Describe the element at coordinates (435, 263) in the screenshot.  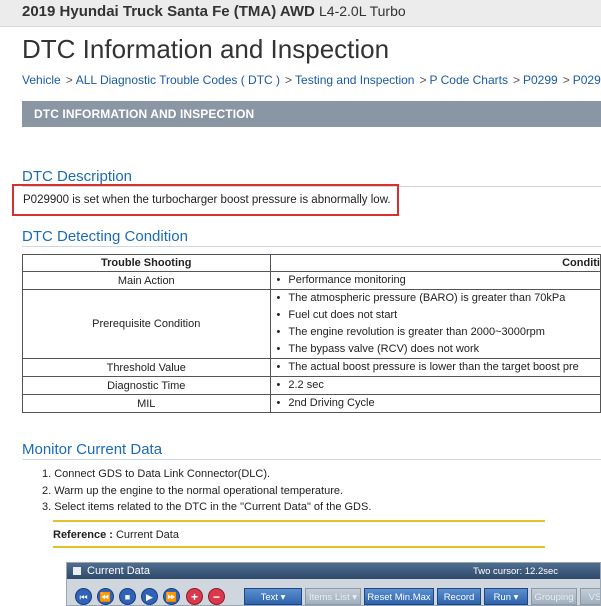
I see `table-header: Conditi` at that location.